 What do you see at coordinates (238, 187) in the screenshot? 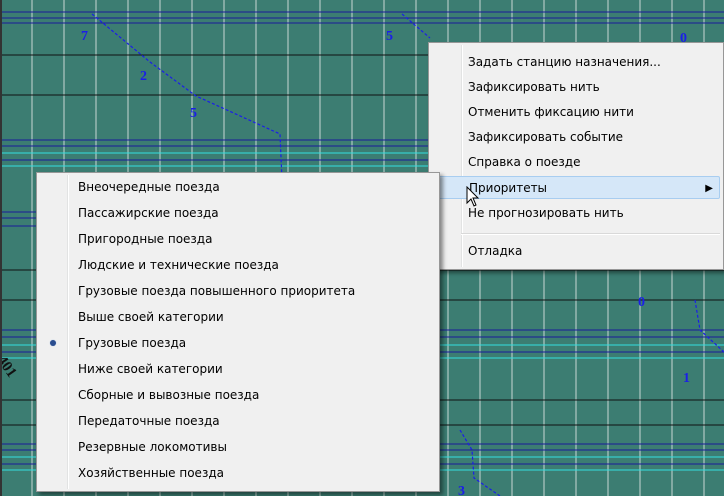
I see `submenu-item-extraordinary: Внеочередные поезда` at bounding box center [238, 187].